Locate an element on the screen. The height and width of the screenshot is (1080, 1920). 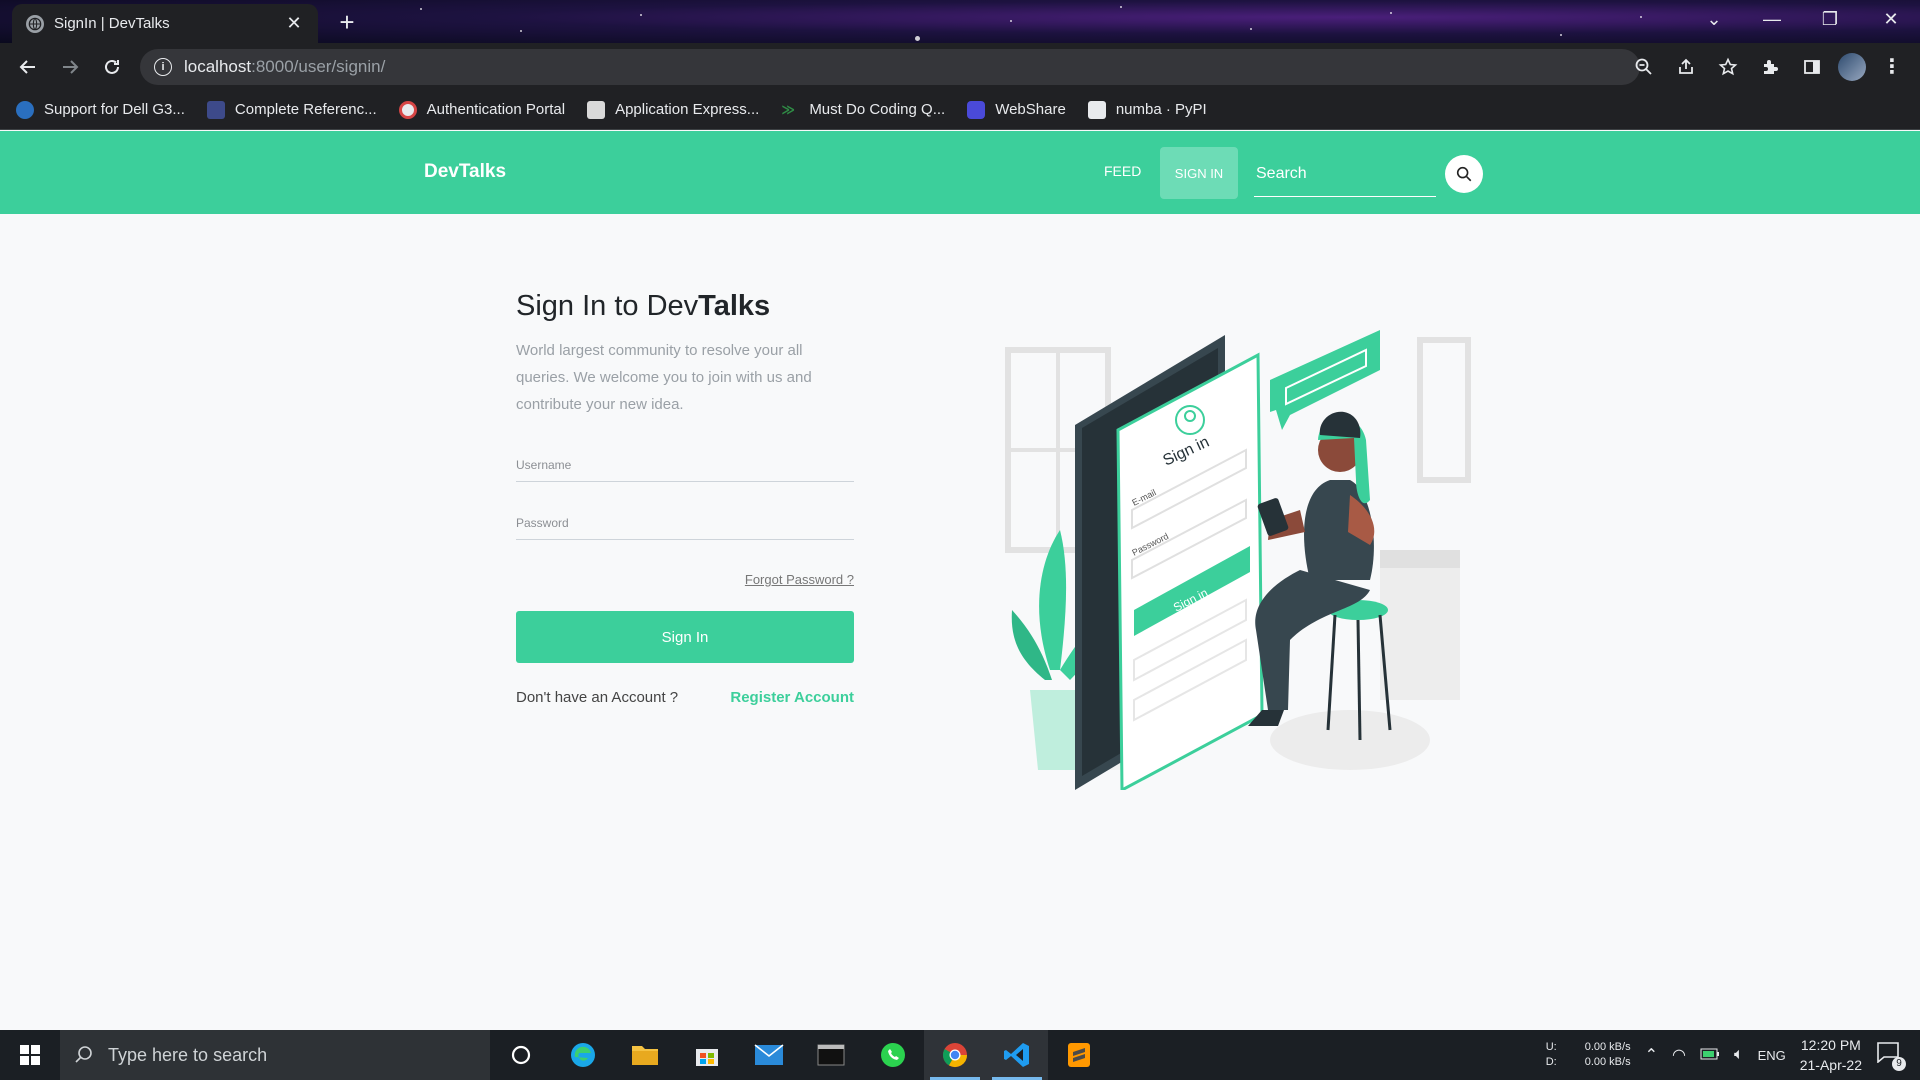
chevron-up-icon: ⌃ is located at coordinates (1651, 1055).